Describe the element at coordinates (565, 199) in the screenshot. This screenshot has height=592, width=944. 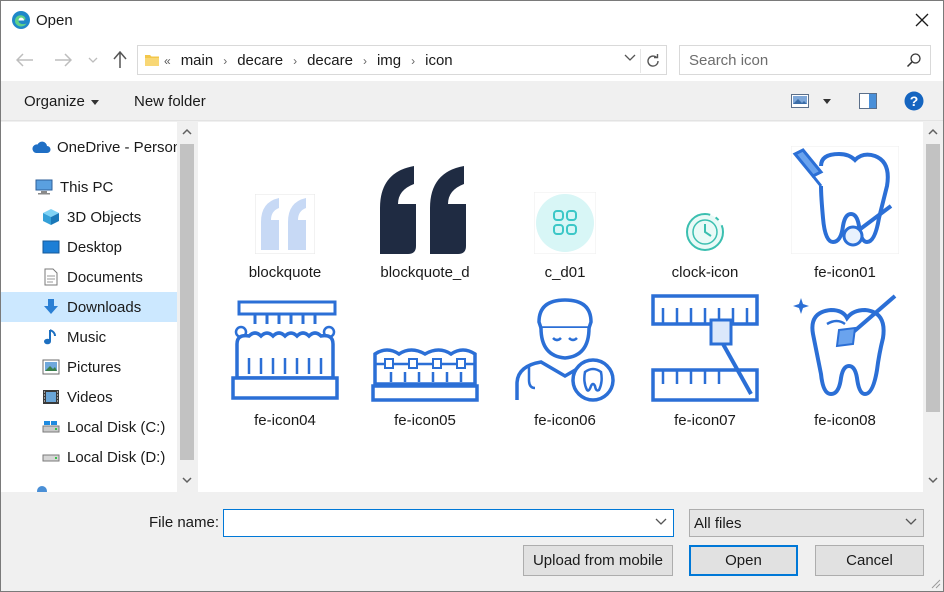
I see `grid-circle-icon` at that location.